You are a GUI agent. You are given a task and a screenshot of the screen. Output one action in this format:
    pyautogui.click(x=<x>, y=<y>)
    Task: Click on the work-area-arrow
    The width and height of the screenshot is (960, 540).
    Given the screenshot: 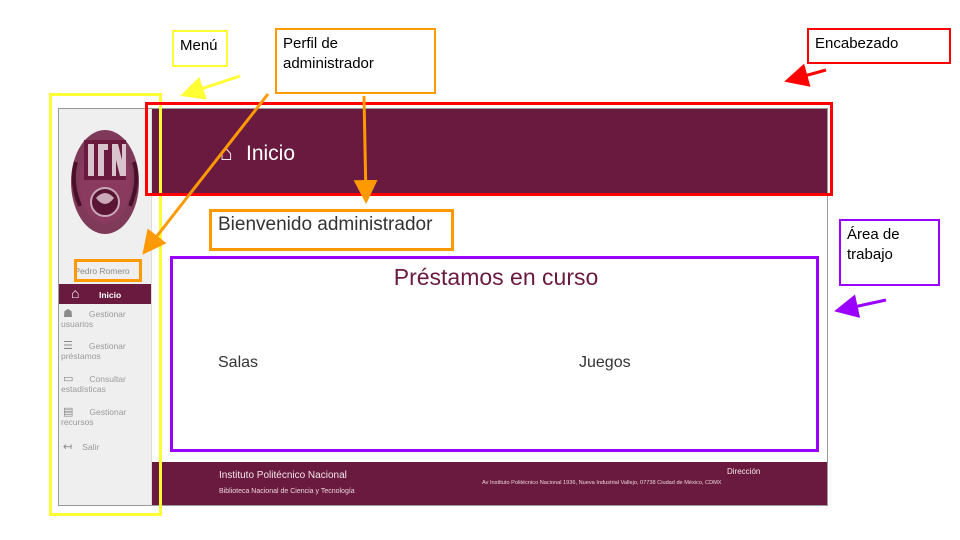 What is the action you would take?
    pyautogui.click(x=860, y=306)
    